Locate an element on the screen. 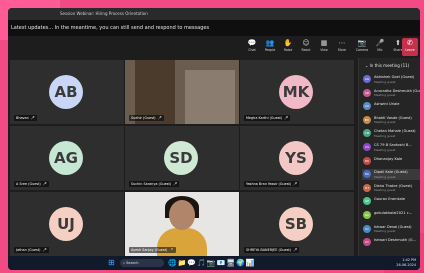 This screenshot has height=273, width=424. taskbar-search: ⌕ Search is located at coordinates (142, 263).